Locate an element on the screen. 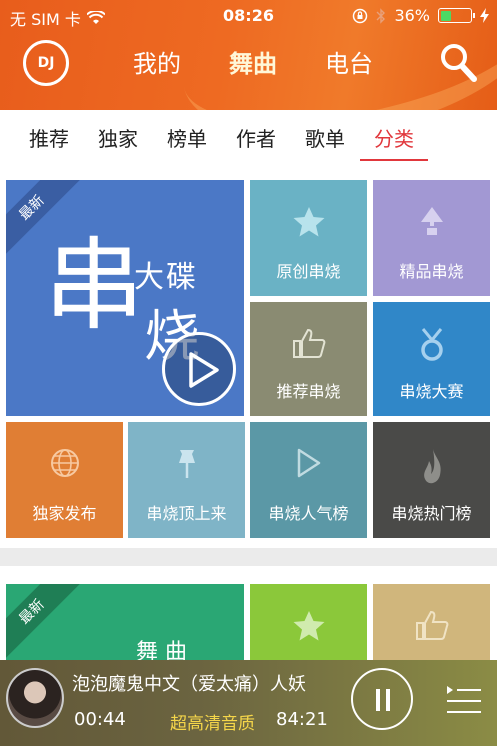  tile-exclusive: 独家发布 is located at coordinates (64, 480).